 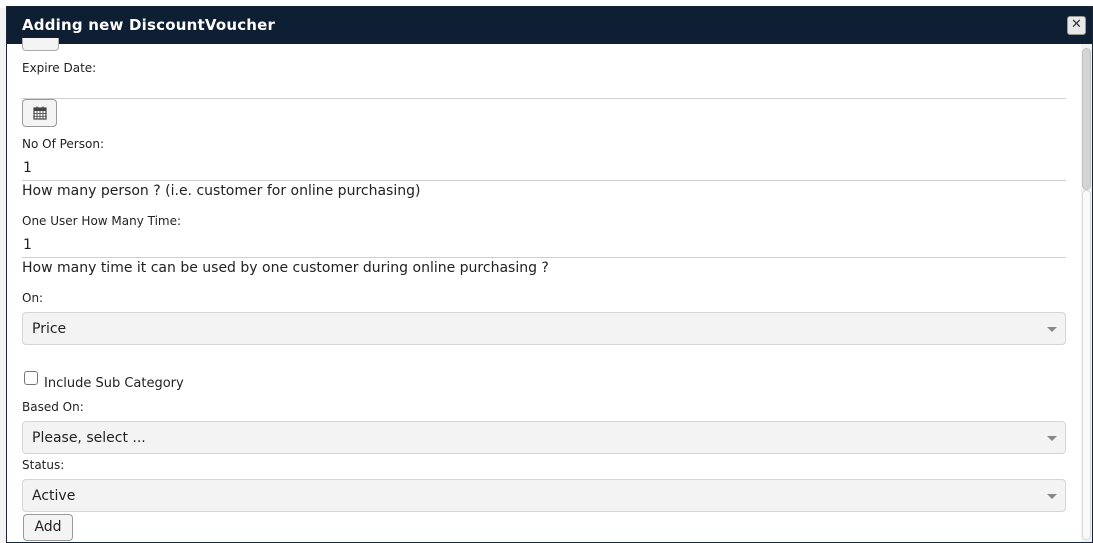 I want to click on status-label: Status:, so click(x=43, y=465).